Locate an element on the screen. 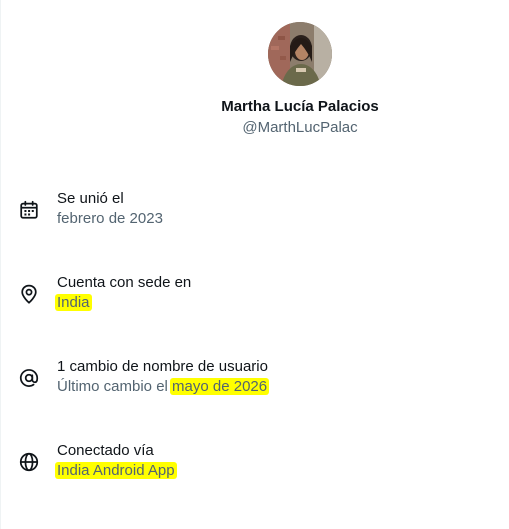 The width and height of the screenshot is (509, 529). about-row-joined: Se unió el febrero de 2023 is located at coordinates (251, 210).